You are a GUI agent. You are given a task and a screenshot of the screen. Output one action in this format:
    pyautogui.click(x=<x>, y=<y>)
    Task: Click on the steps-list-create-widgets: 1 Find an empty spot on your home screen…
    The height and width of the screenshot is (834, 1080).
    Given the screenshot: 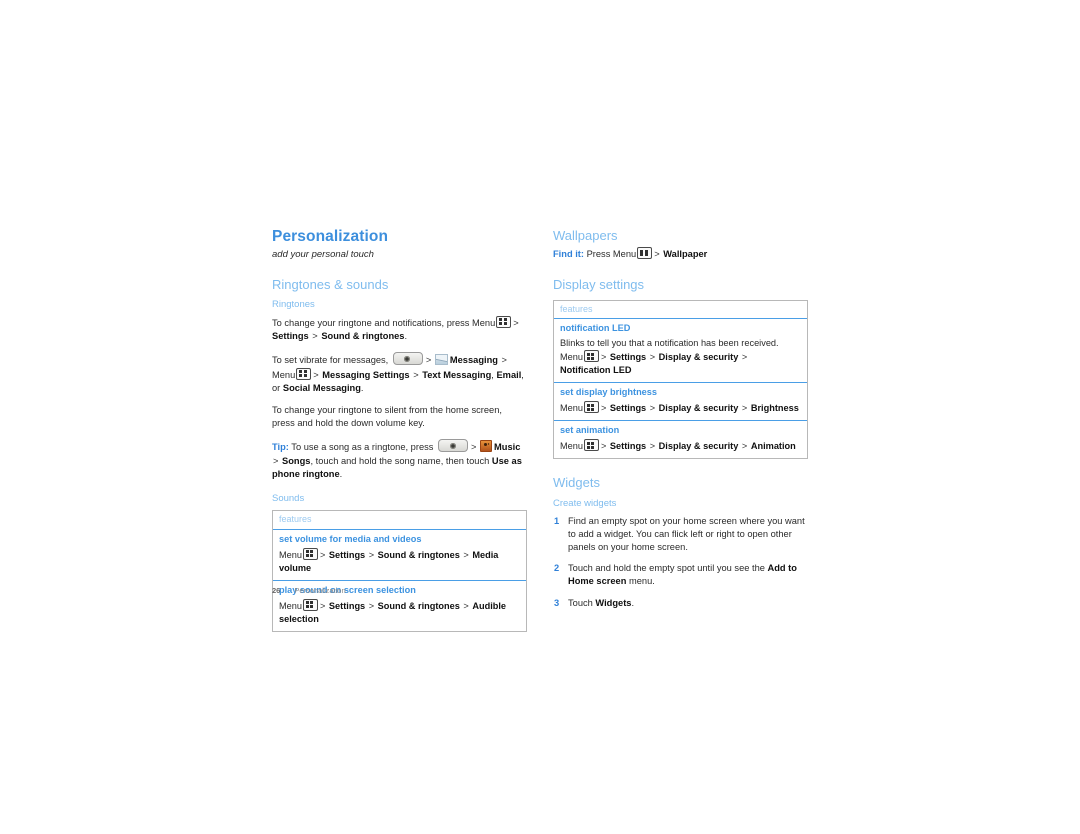 What is the action you would take?
    pyautogui.click(x=680, y=562)
    